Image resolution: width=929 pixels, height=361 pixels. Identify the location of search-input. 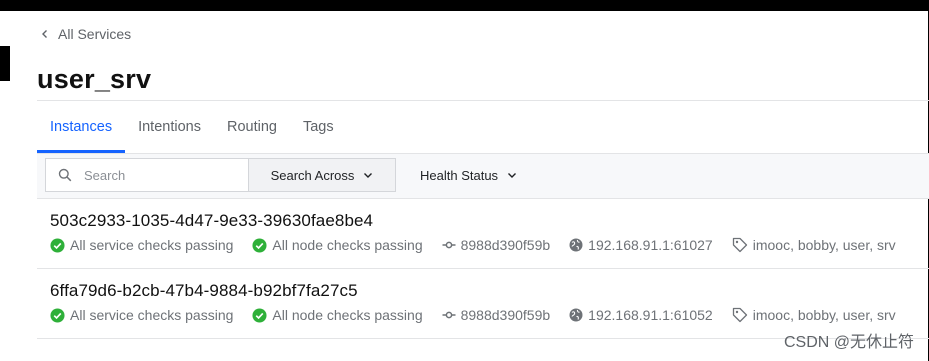
(159, 175).